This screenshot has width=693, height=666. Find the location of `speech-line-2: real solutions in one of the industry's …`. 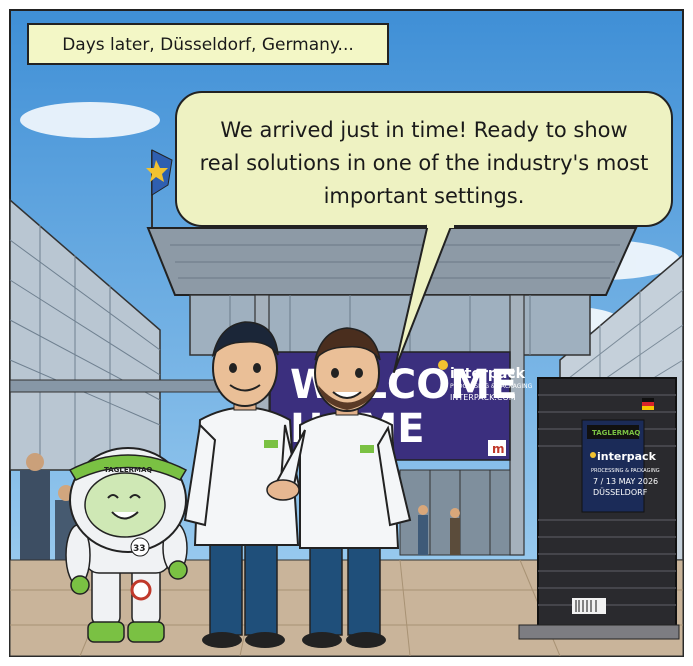

speech-line-2: real solutions in one of the industry's … is located at coordinates (424, 163).